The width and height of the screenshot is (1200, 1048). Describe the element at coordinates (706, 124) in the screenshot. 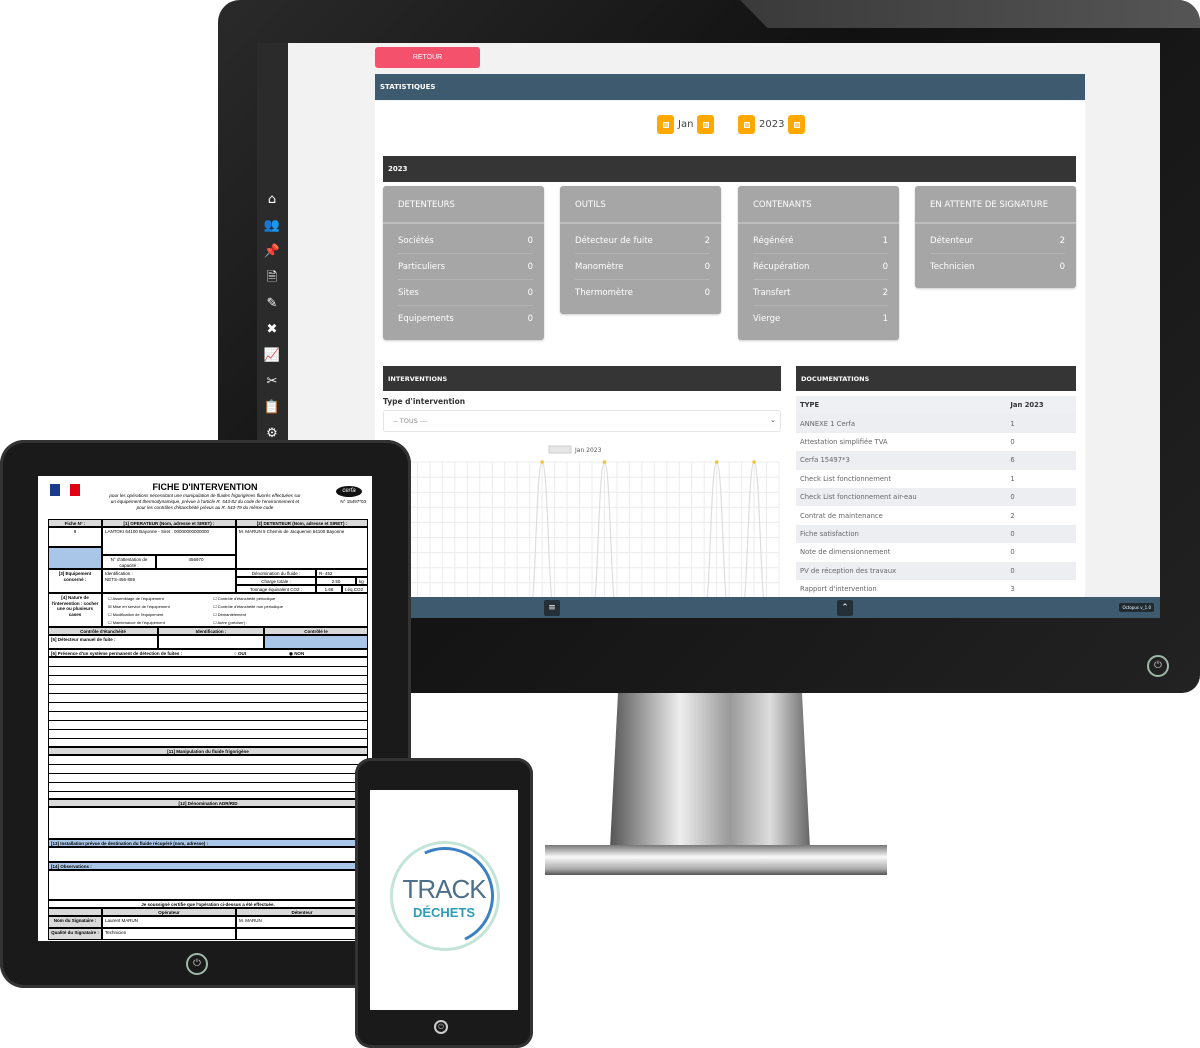

I see `month-next-button` at that location.